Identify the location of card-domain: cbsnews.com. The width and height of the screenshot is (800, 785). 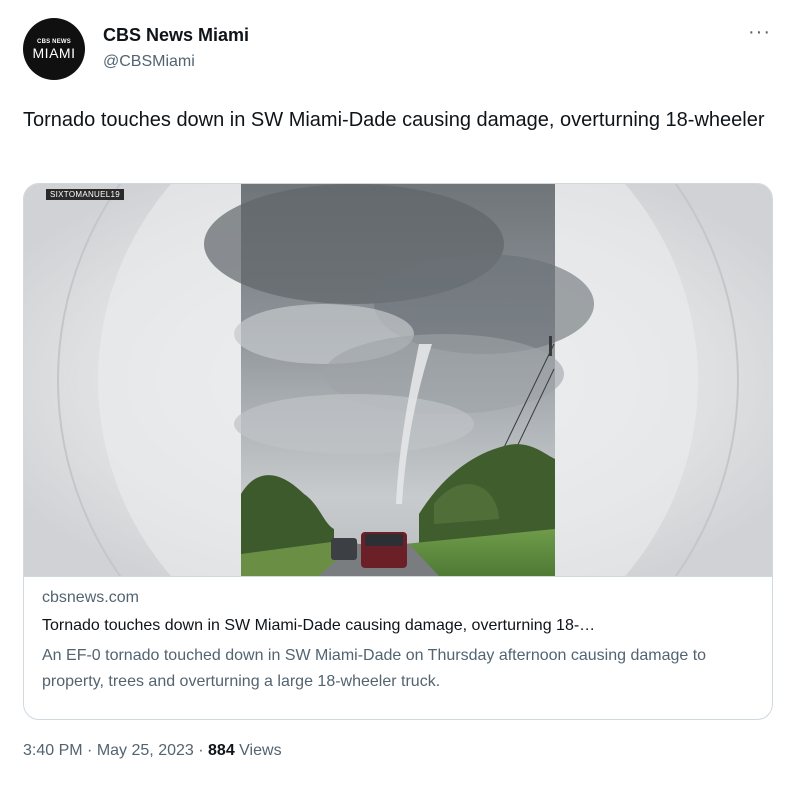
(90, 597).